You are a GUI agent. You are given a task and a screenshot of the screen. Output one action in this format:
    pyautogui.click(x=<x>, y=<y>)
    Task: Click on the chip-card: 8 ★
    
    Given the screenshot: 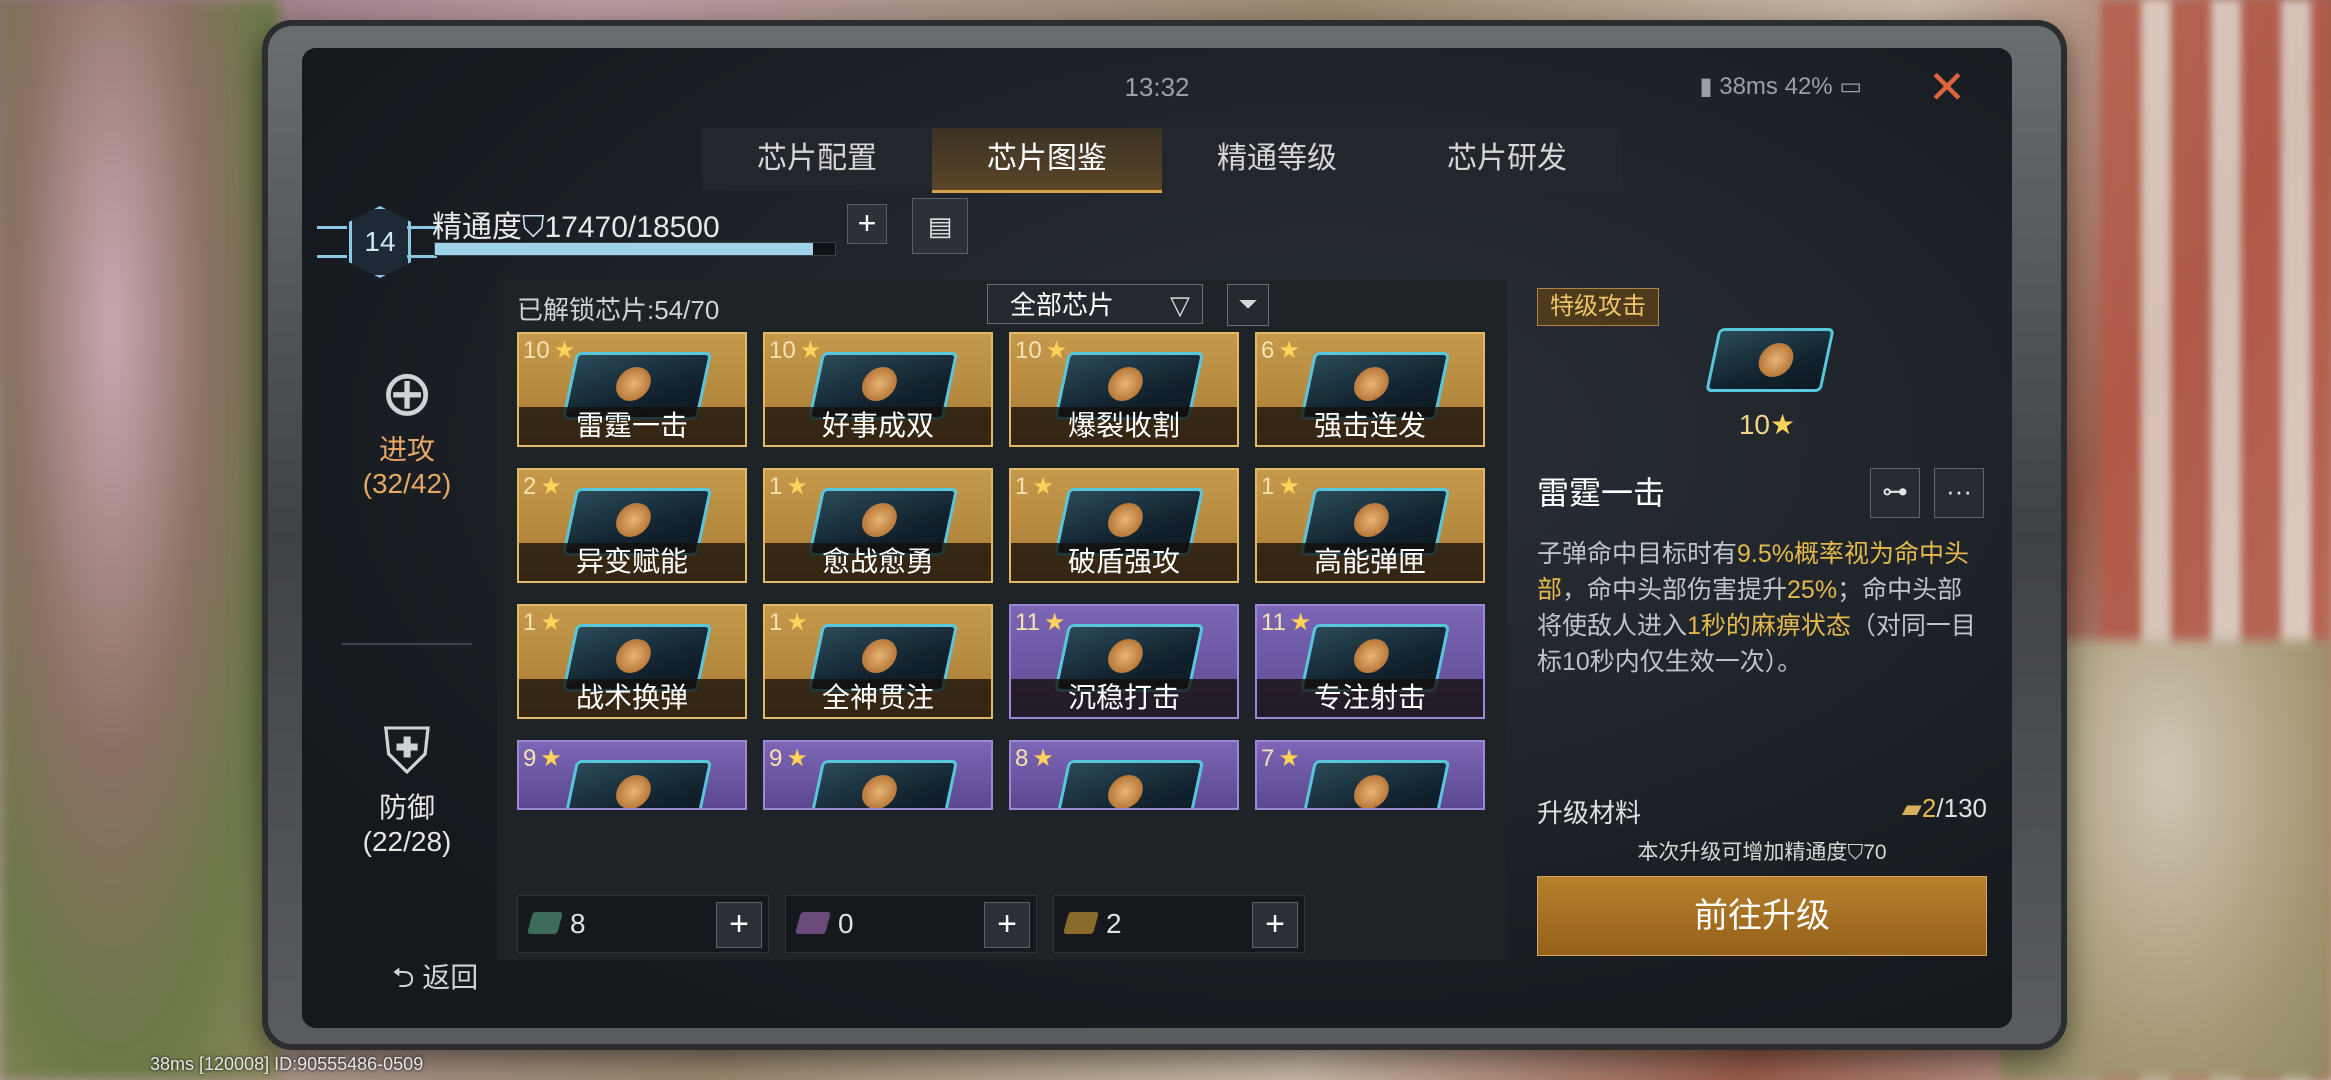 What is the action you would take?
    pyautogui.click(x=1124, y=775)
    